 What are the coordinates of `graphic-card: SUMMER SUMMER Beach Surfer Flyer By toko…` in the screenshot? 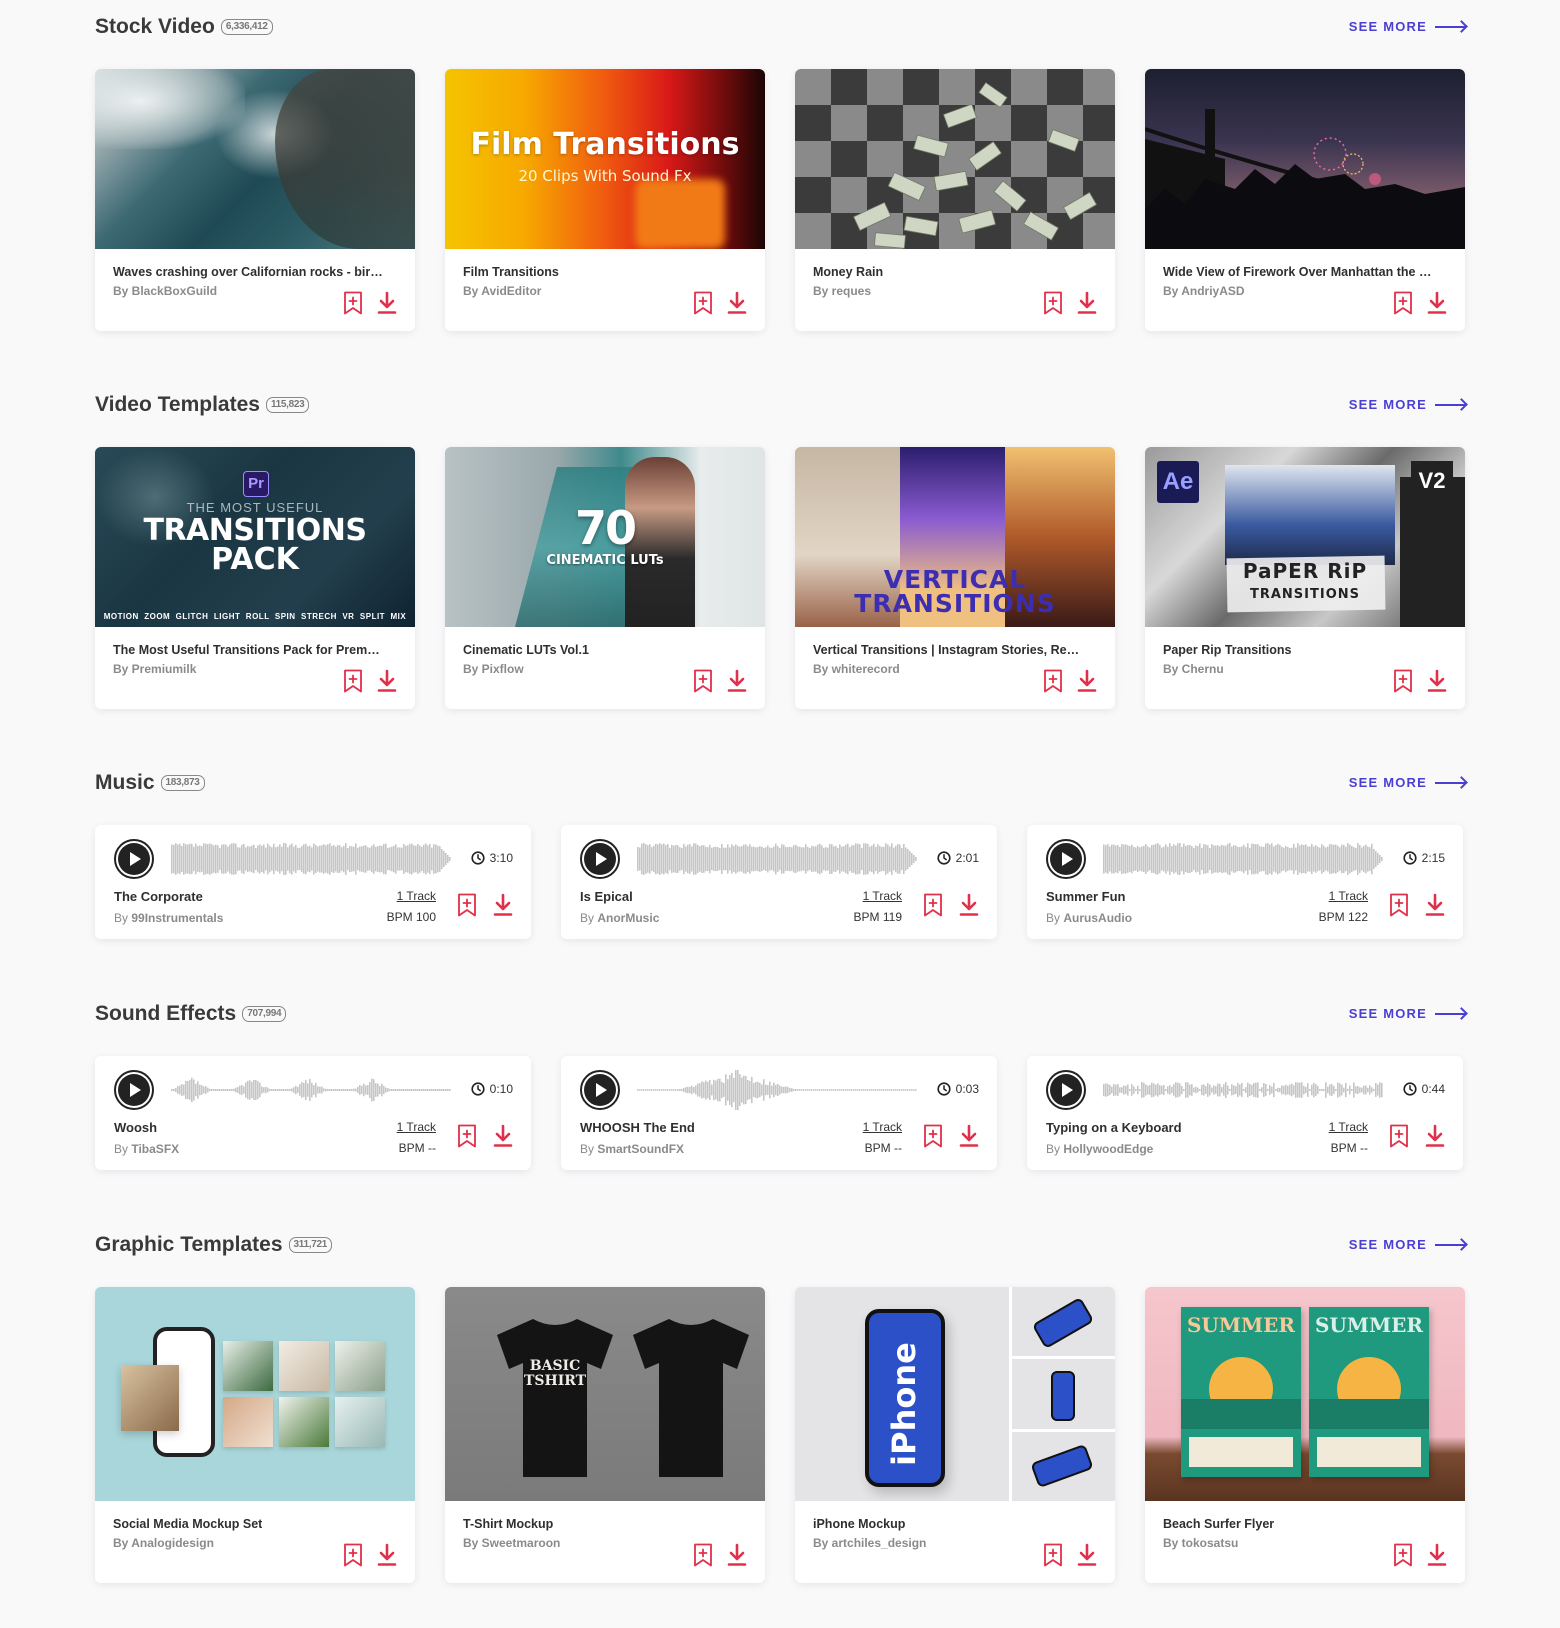 It's located at (1305, 1435).